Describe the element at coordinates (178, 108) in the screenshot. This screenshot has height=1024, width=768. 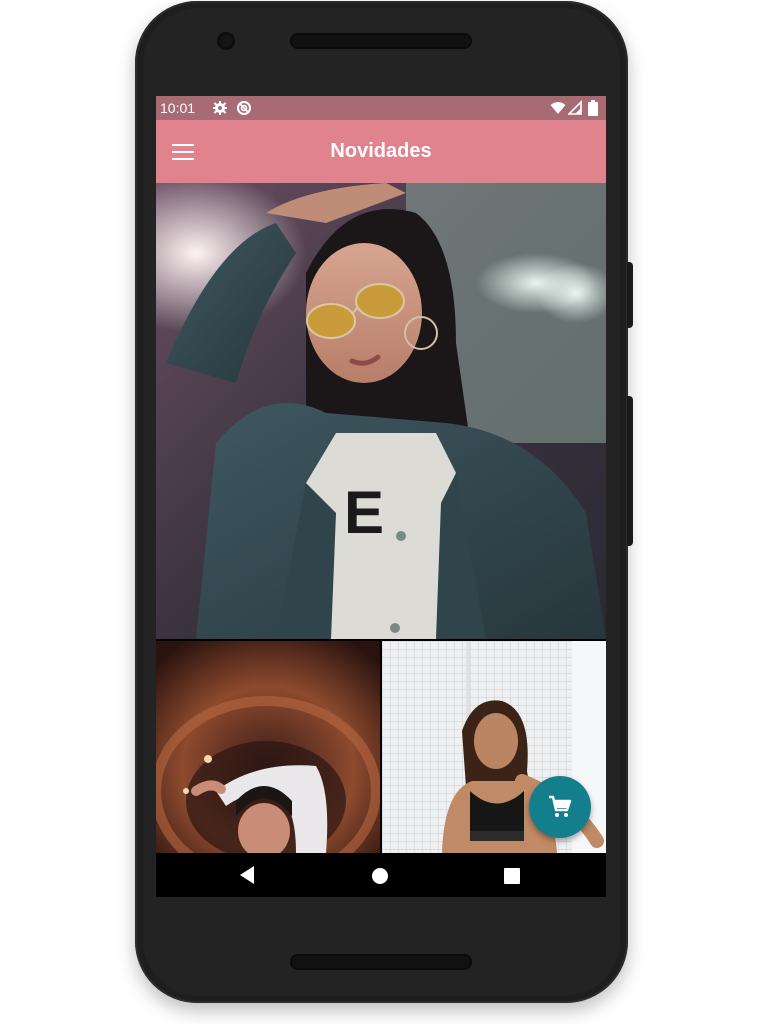
I see `status-time: 10:01` at that location.